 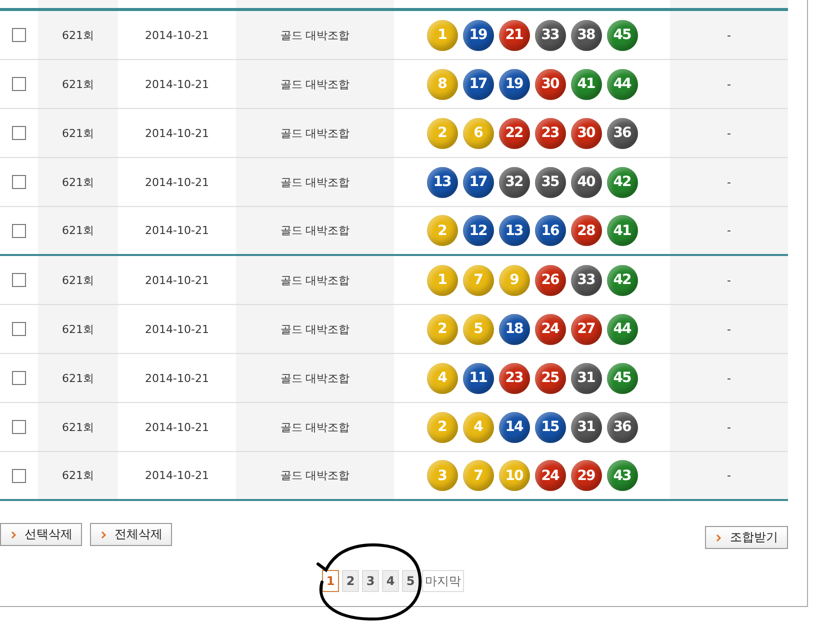 I want to click on lotto-ball: 16, so click(x=550, y=230).